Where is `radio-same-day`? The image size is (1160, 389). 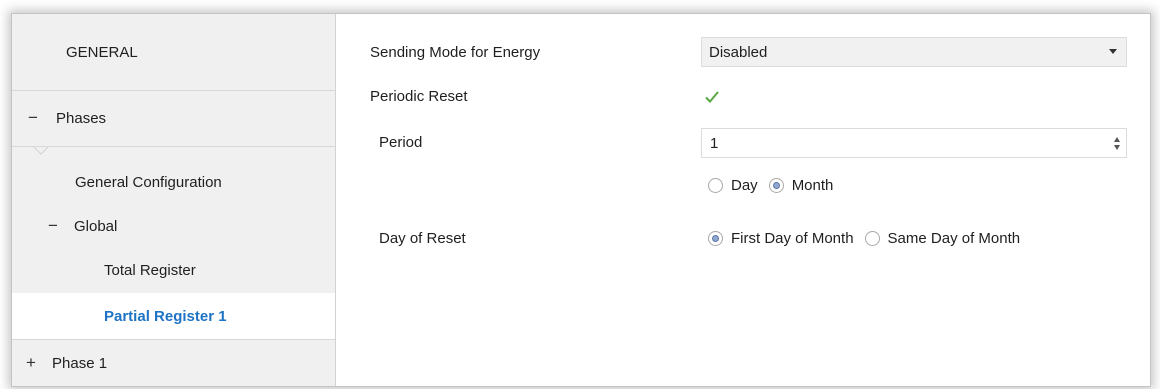 radio-same-day is located at coordinates (872, 238).